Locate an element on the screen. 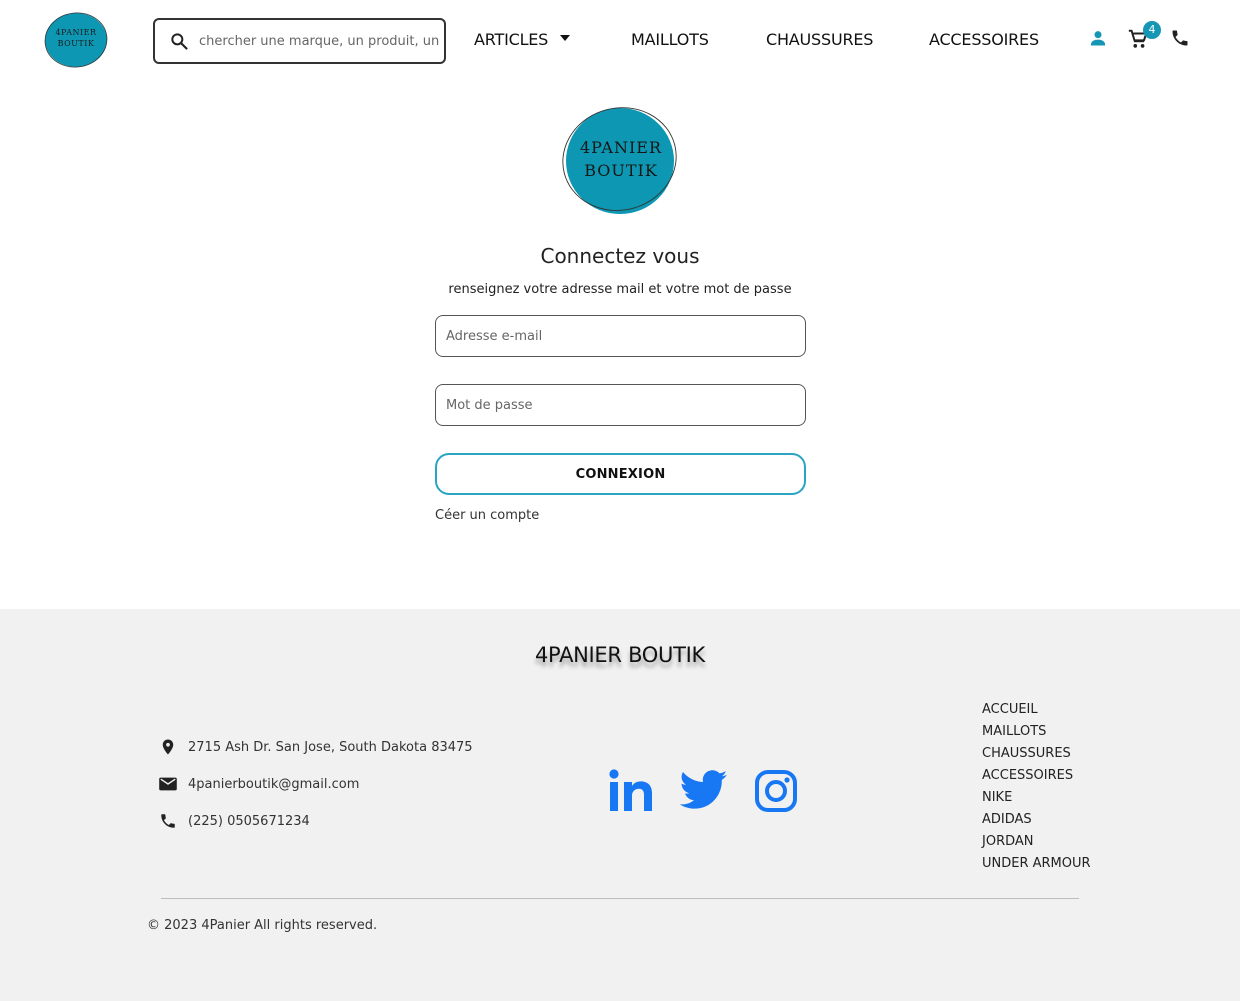  brand-logo: 4PANIER BOUTIK is located at coordinates (76, 40).